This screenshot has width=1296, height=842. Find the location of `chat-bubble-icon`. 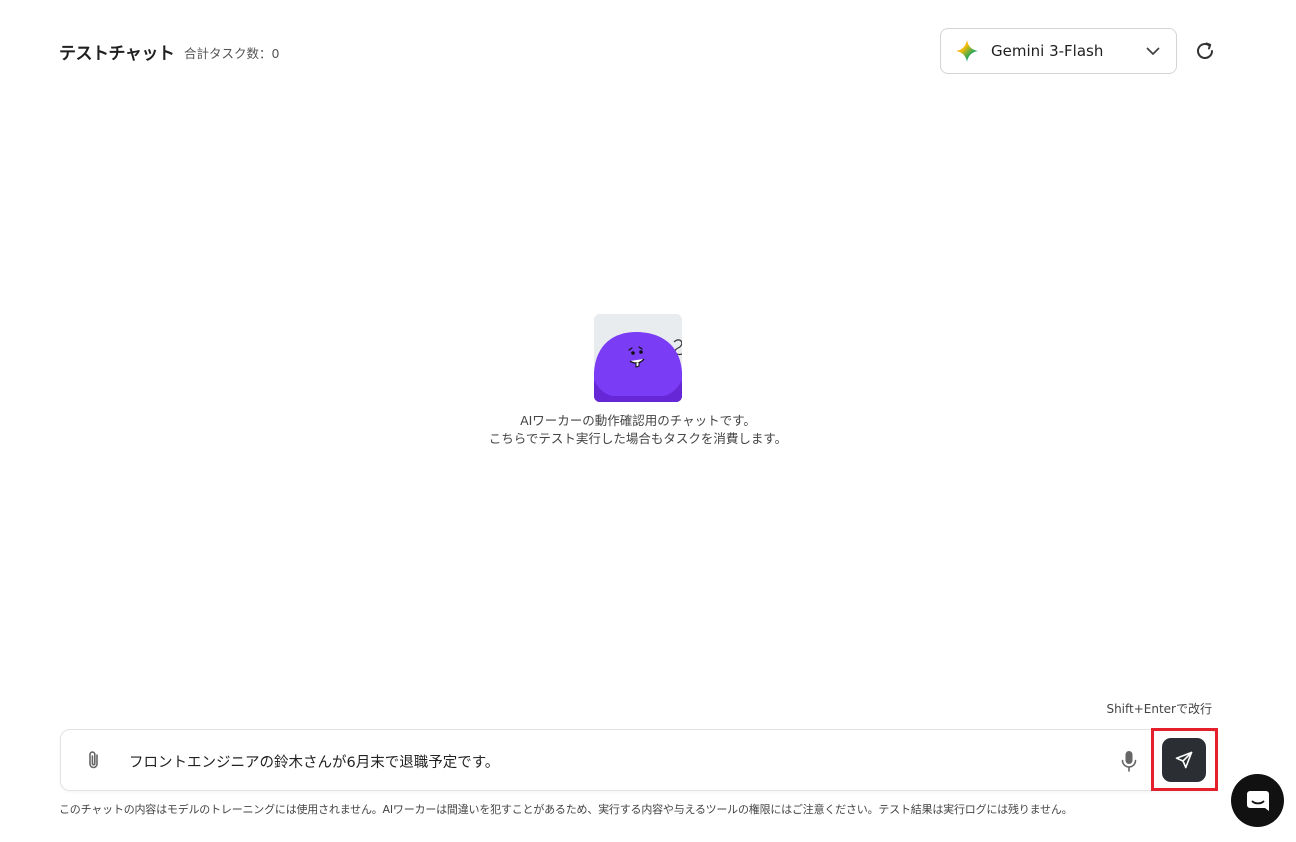

chat-bubble-icon is located at coordinates (1258, 801).